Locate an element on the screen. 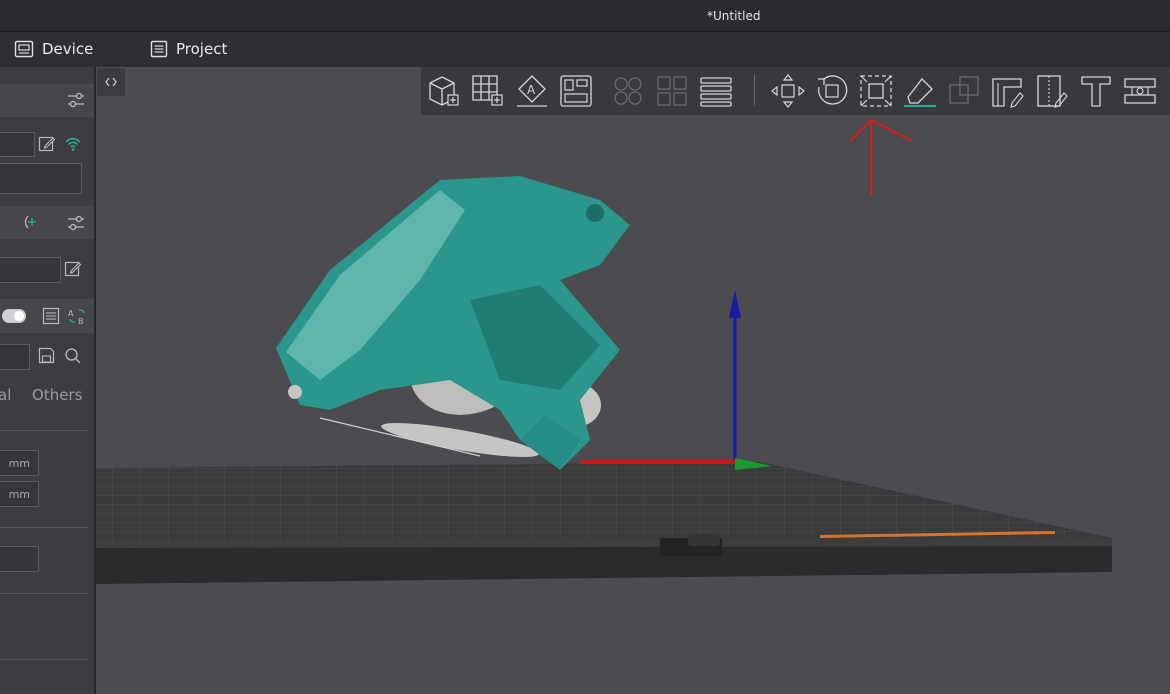 Image resolution: width=1170 pixels, height=694 pixels. advanced-toggle is located at coordinates (14, 316).